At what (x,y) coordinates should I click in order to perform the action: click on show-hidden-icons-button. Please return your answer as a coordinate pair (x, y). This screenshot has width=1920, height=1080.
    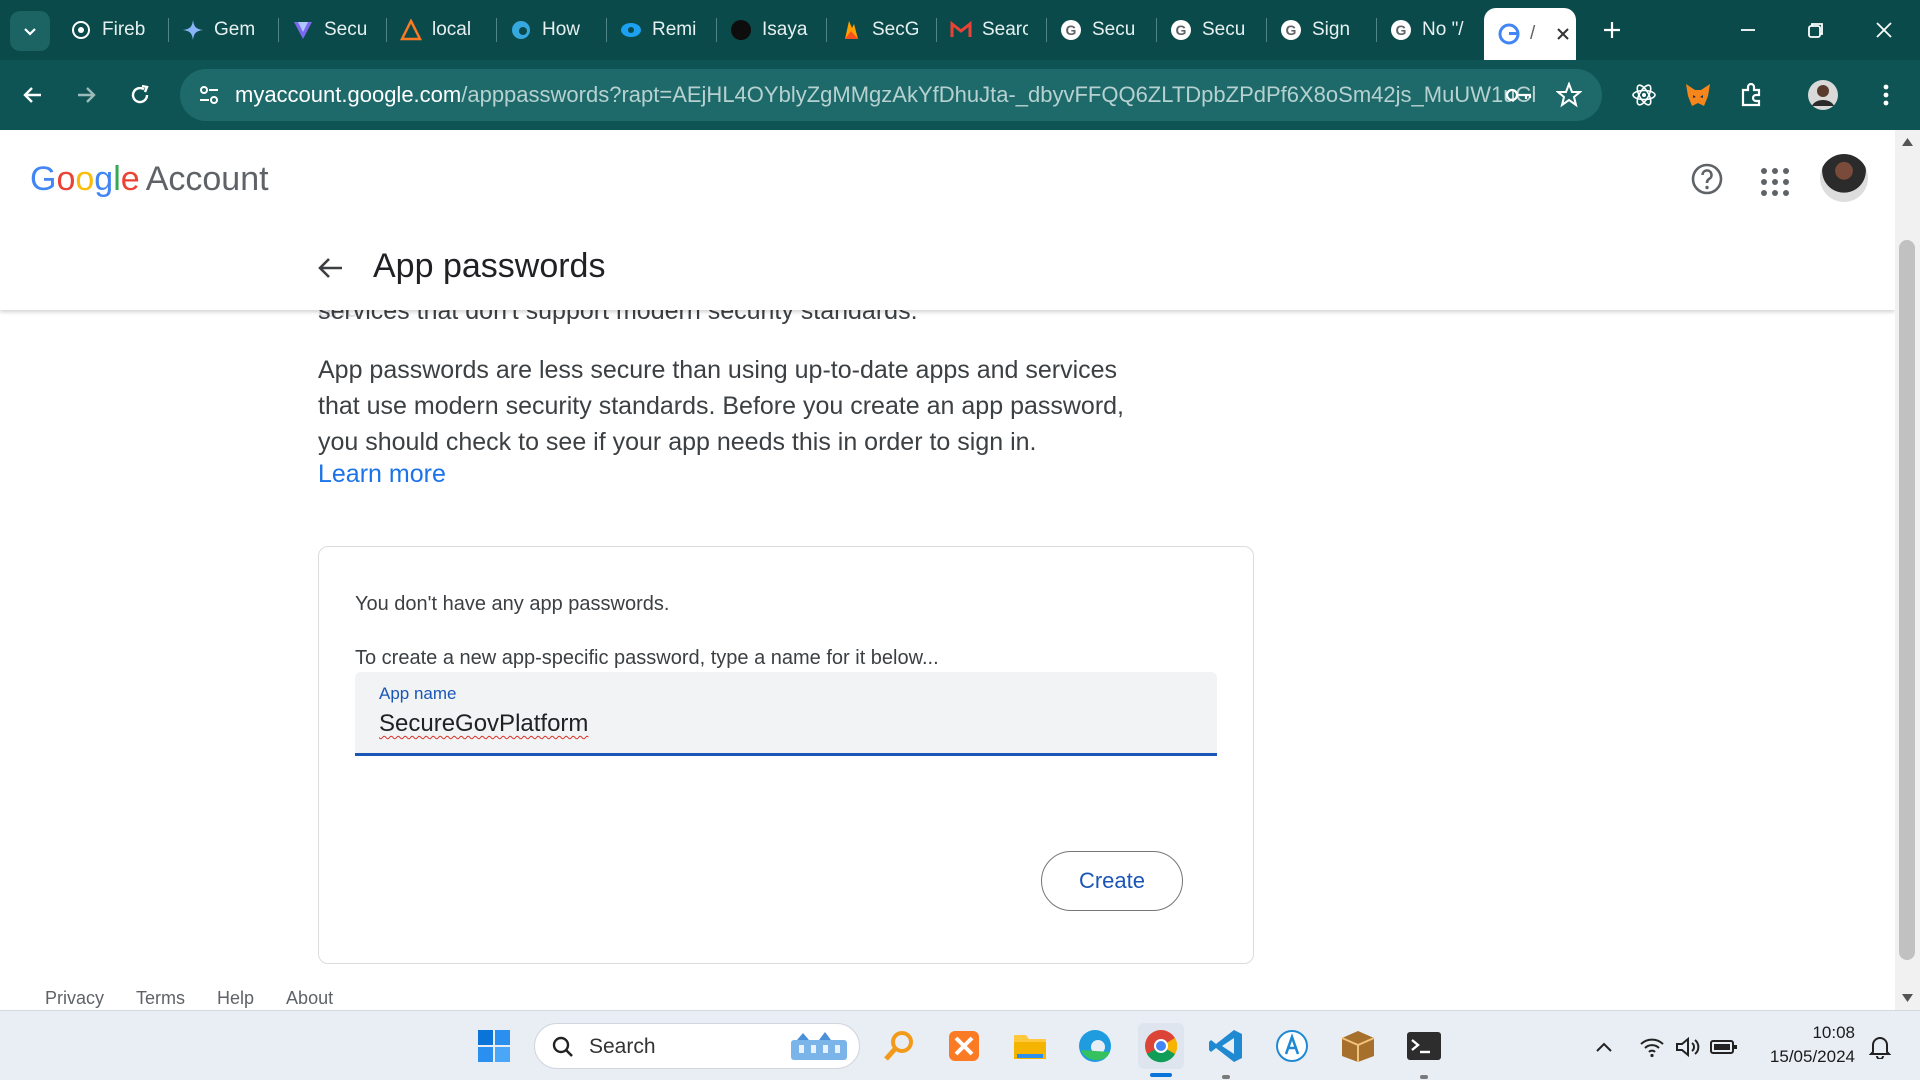
    Looking at the image, I should click on (1604, 1047).